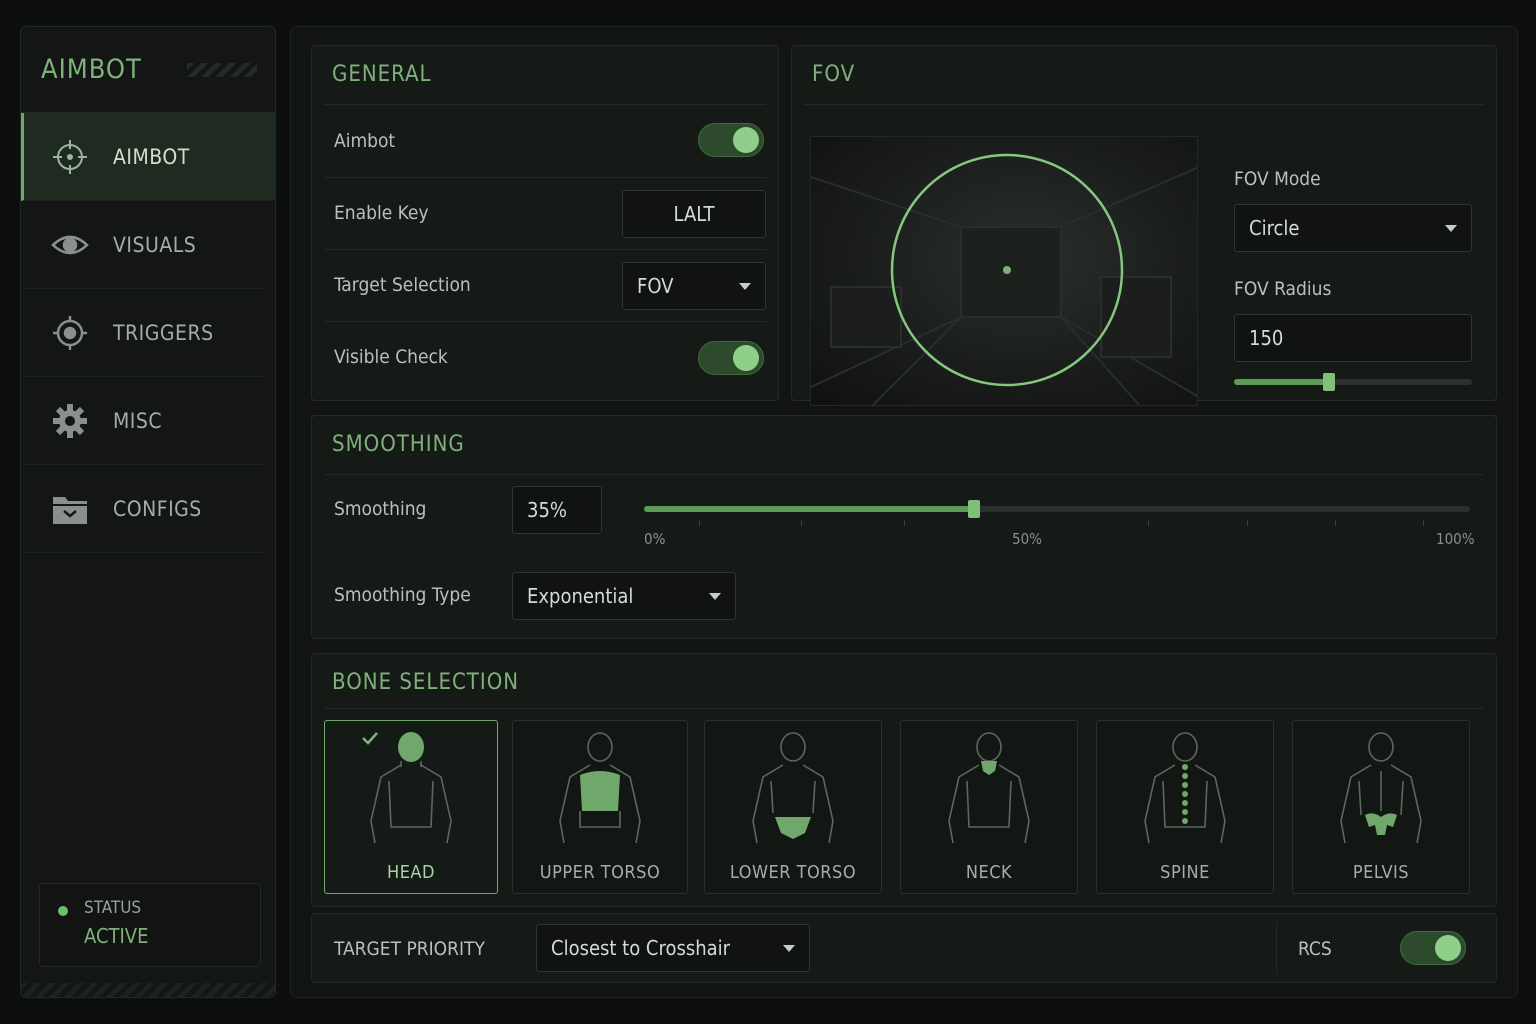  I want to click on scale-label-max: 100%, so click(1455, 539).